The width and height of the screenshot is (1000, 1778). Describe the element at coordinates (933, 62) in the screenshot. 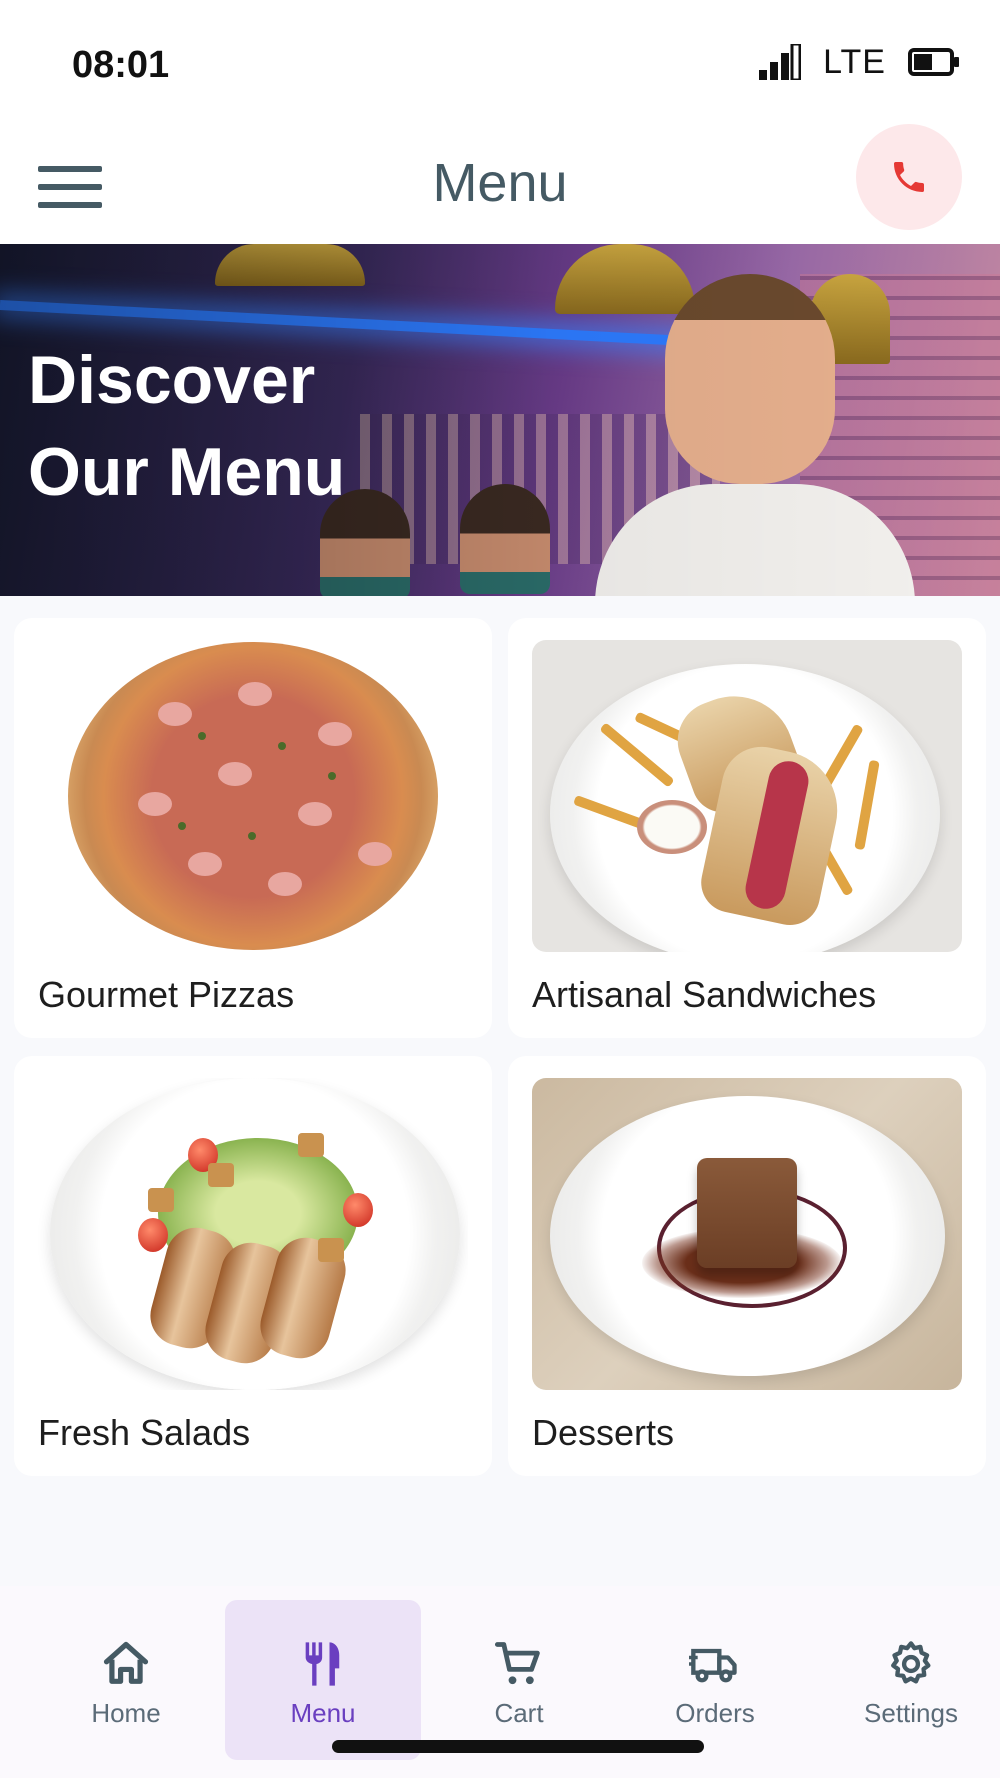

I see `battery-icon` at that location.